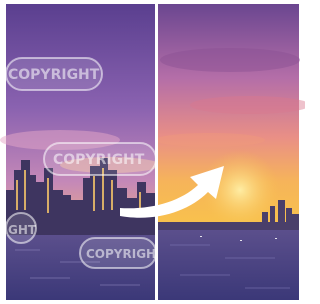  Describe the element at coordinates (156, 152) in the screenshot. I see `comparison-divider` at that location.